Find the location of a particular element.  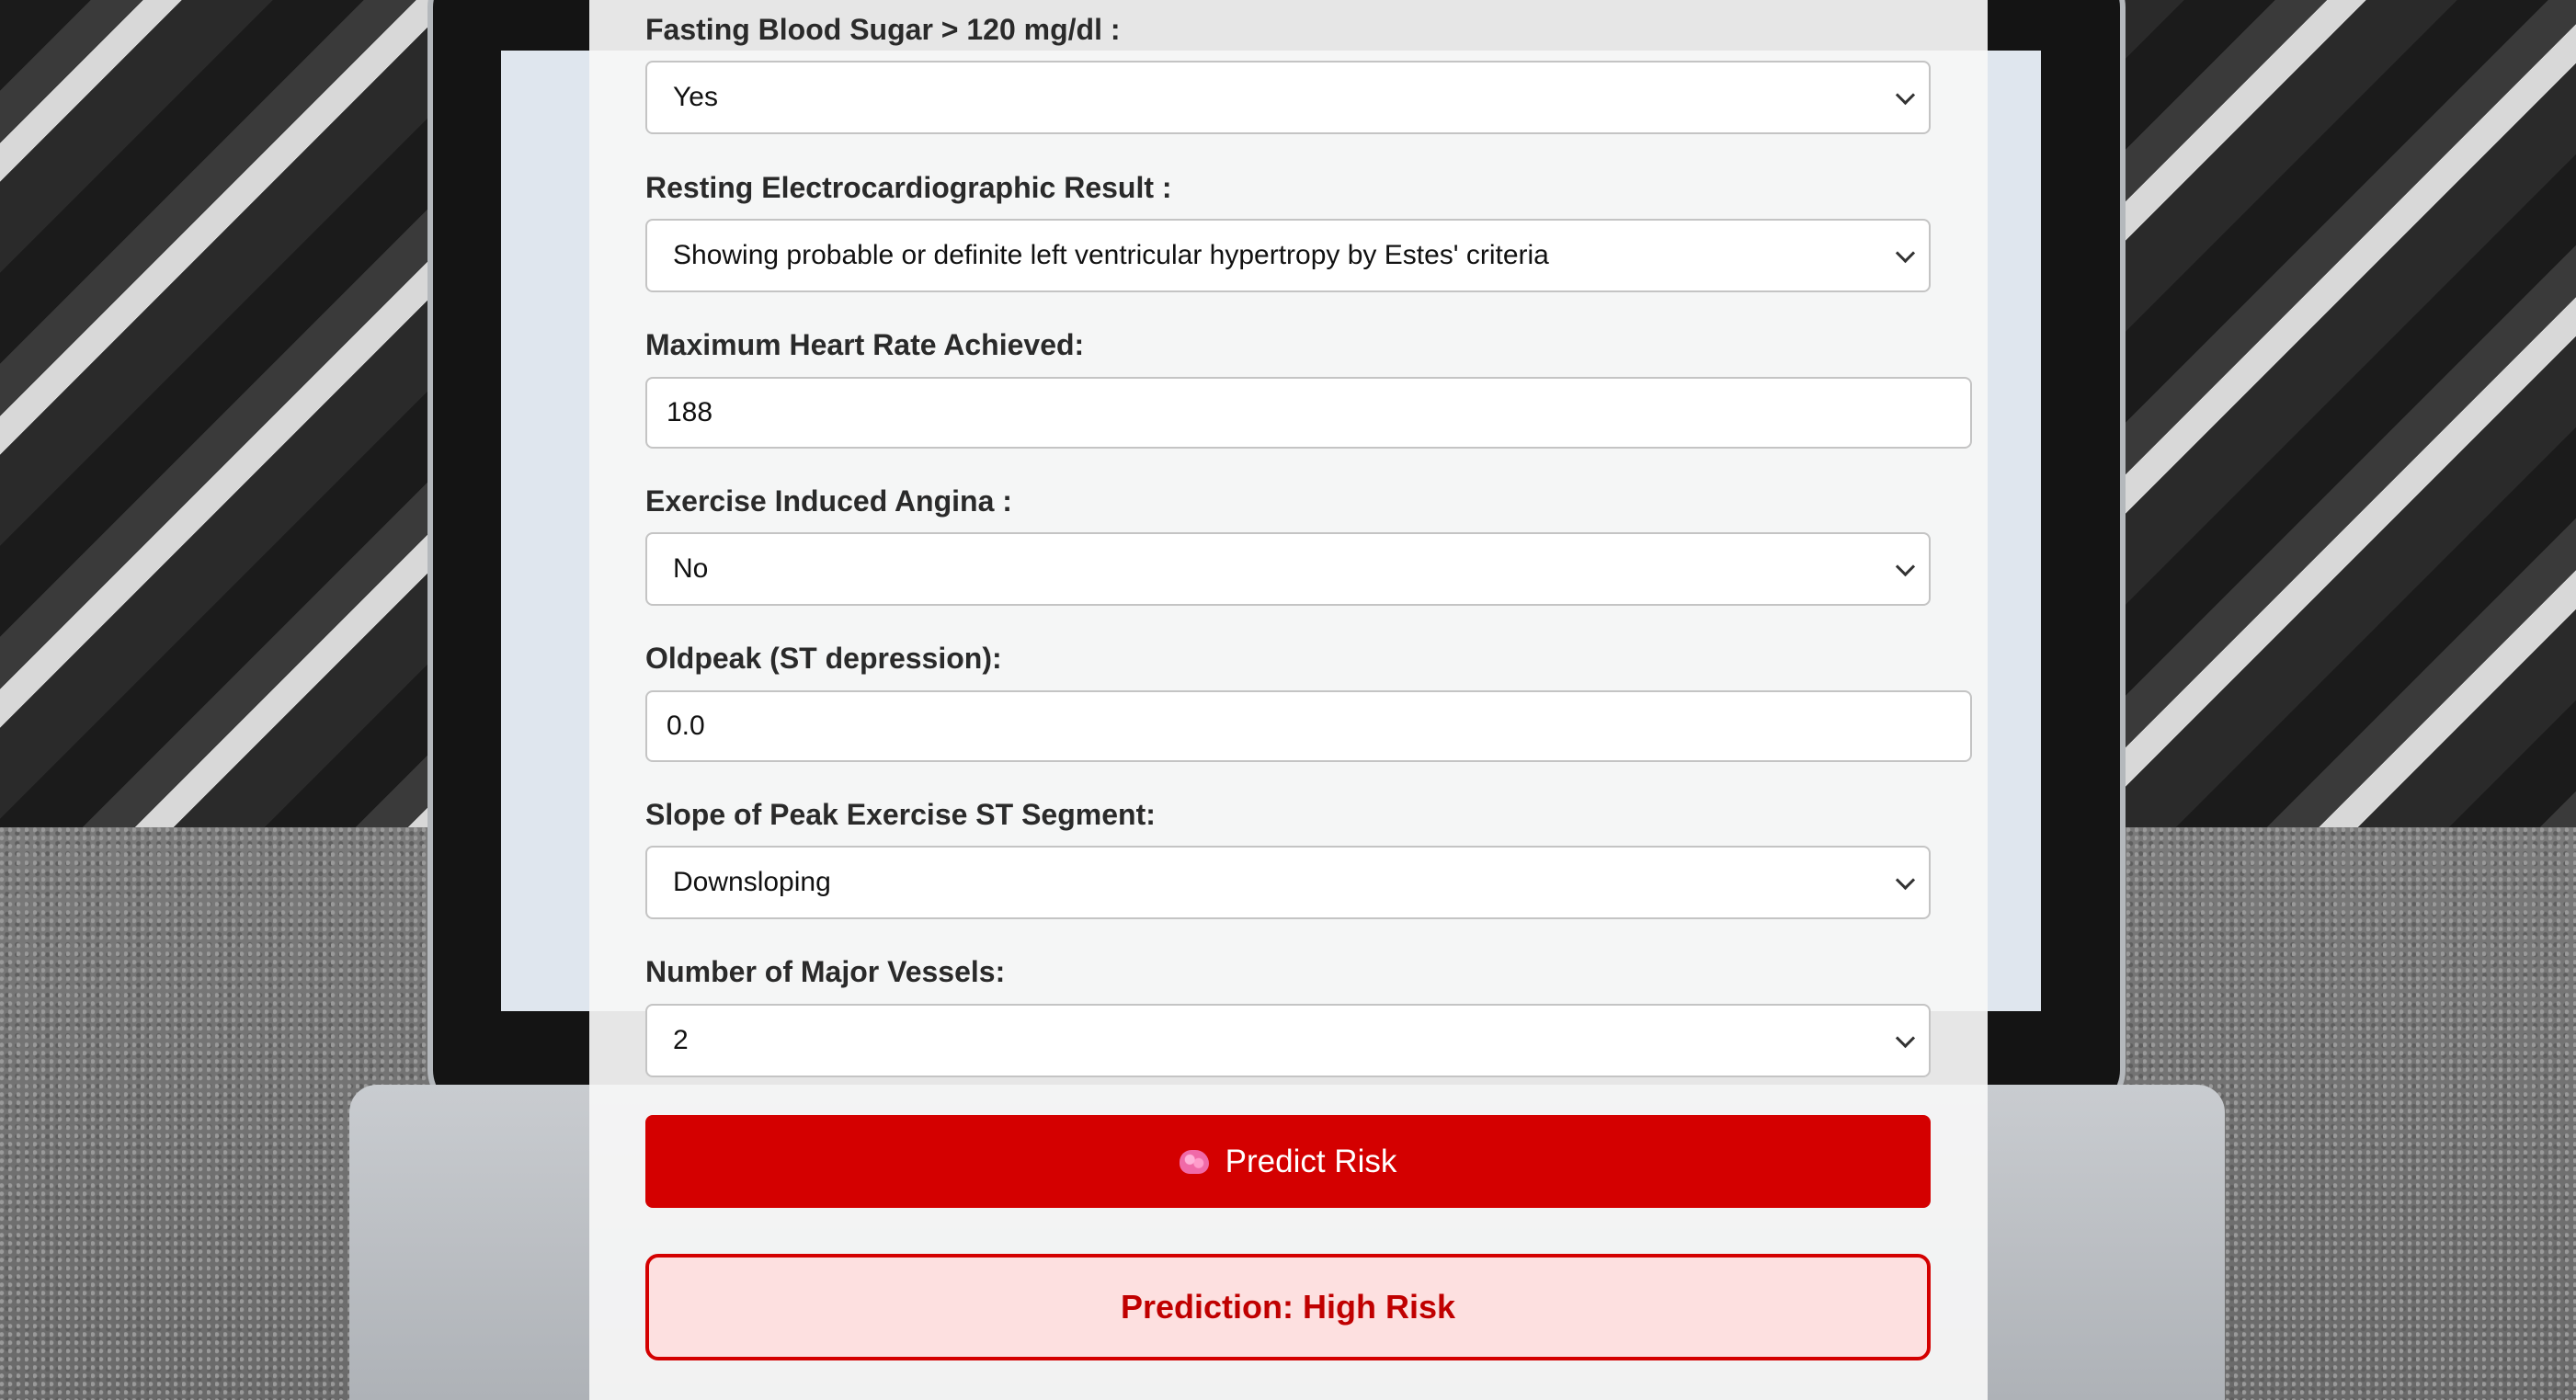

slope-label: Slope of Peak Exercise ST Segment: is located at coordinates (900, 814).